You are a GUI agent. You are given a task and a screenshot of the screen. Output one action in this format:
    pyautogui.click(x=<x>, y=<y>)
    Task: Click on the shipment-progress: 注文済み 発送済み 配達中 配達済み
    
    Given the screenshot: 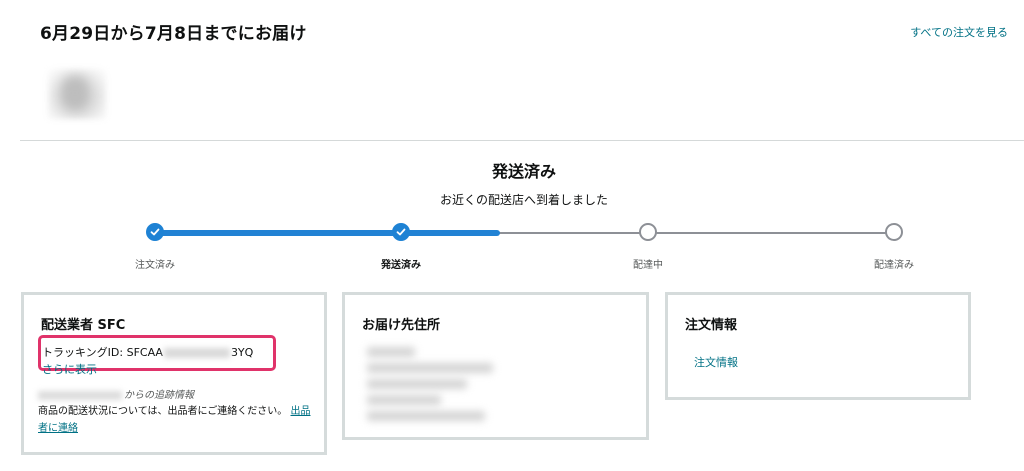 What is the action you would take?
    pyautogui.click(x=512, y=247)
    